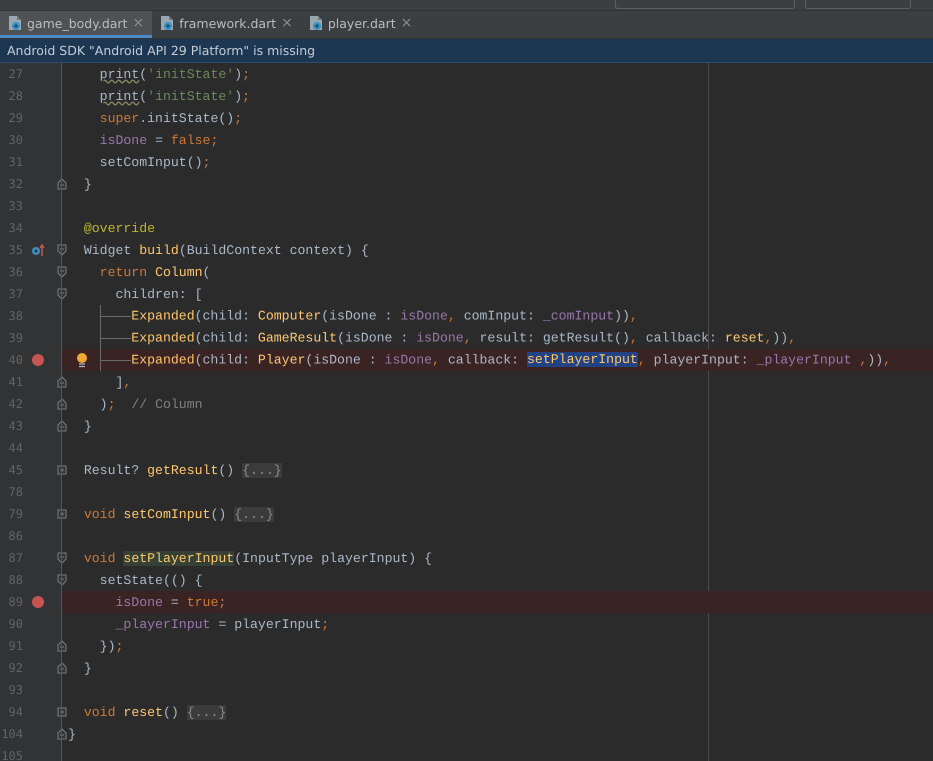  What do you see at coordinates (150, 580) in the screenshot?
I see `code-line: setState(() {` at bounding box center [150, 580].